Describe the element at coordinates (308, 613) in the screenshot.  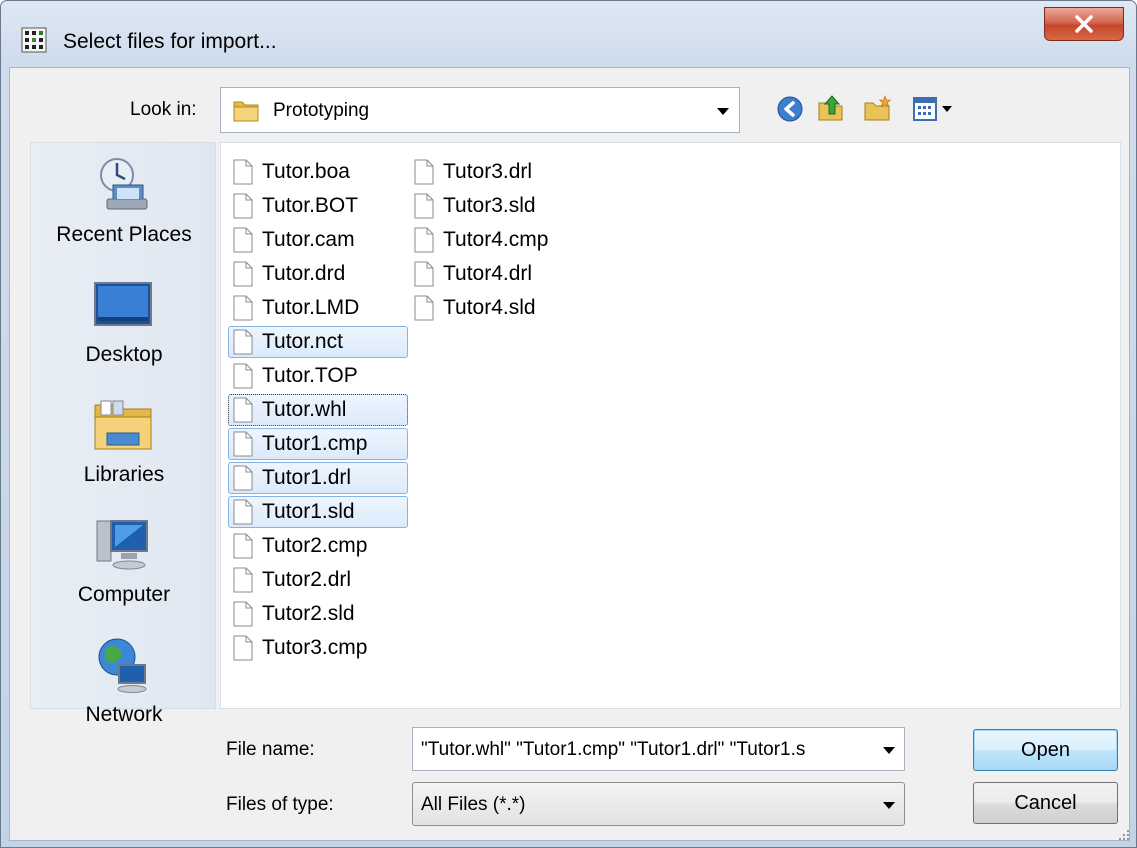
I see `file-name: Tutor2.sld` at that location.